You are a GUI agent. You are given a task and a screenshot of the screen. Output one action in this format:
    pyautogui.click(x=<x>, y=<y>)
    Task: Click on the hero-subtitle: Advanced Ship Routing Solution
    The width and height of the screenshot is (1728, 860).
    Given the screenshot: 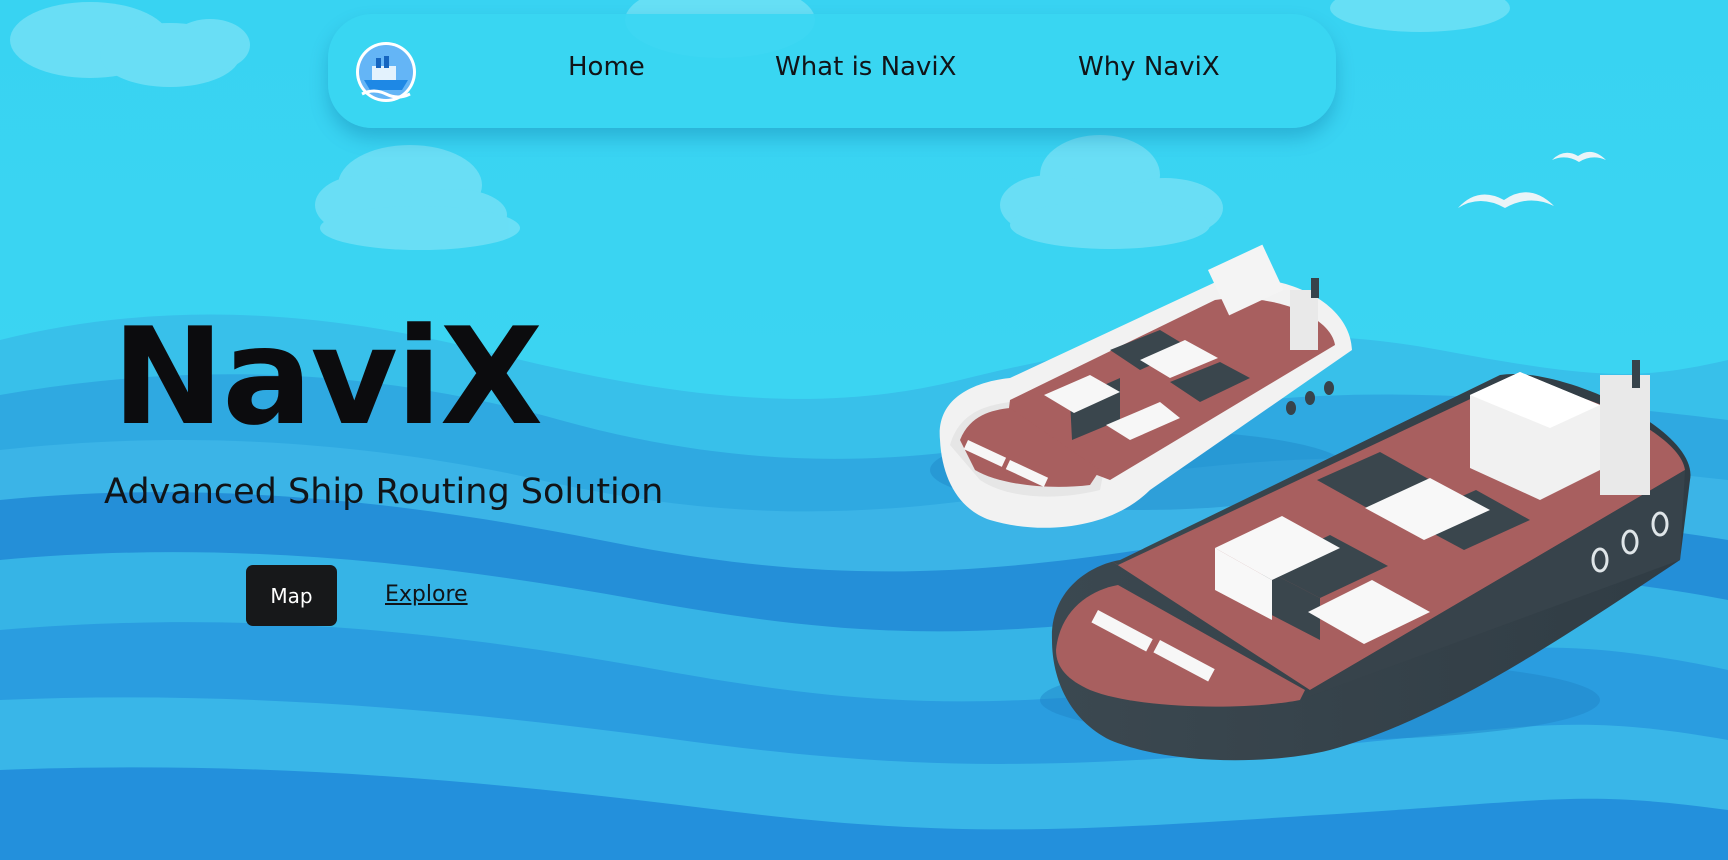 What is the action you would take?
    pyautogui.click(x=384, y=492)
    